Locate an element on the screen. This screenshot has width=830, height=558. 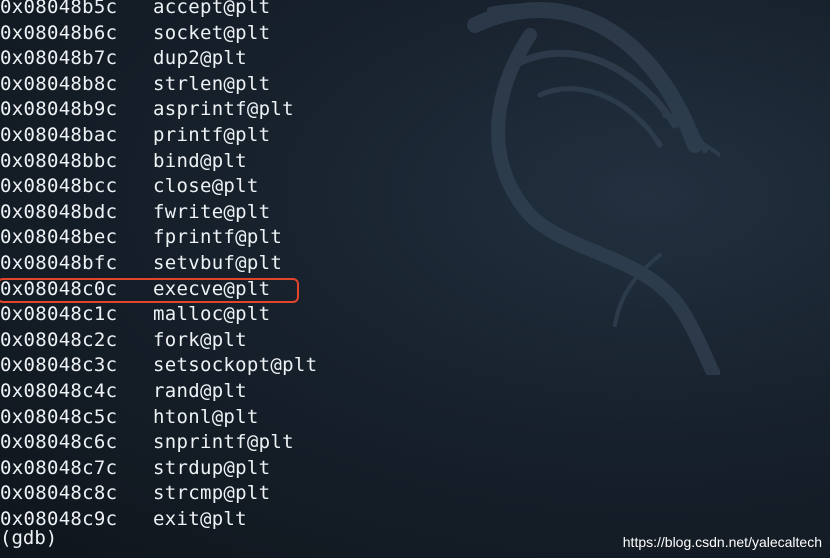
symbol-address: 0x08048b8c is located at coordinates (59, 83).